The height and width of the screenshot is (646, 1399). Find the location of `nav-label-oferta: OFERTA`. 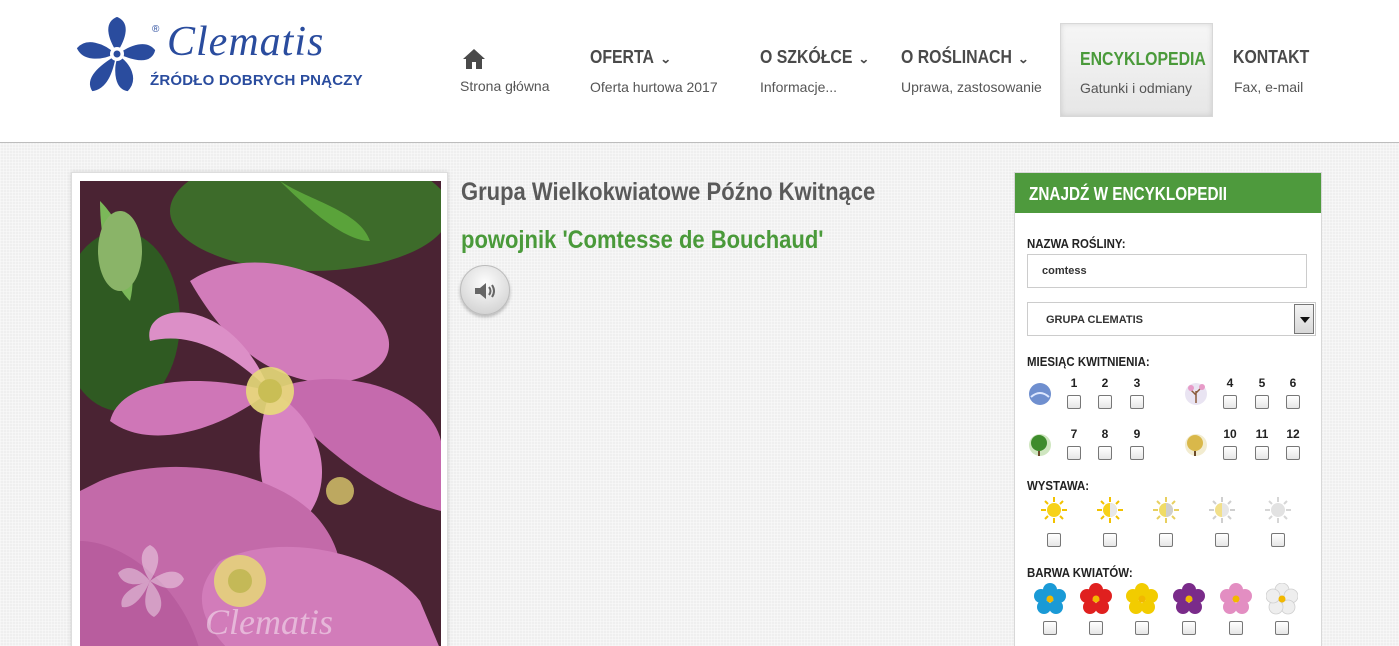

nav-label-oferta: OFERTA is located at coordinates (622, 57).